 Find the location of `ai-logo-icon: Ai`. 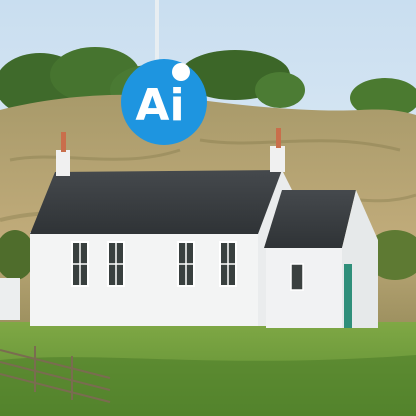

ai-logo-icon: Ai is located at coordinates (164, 102).